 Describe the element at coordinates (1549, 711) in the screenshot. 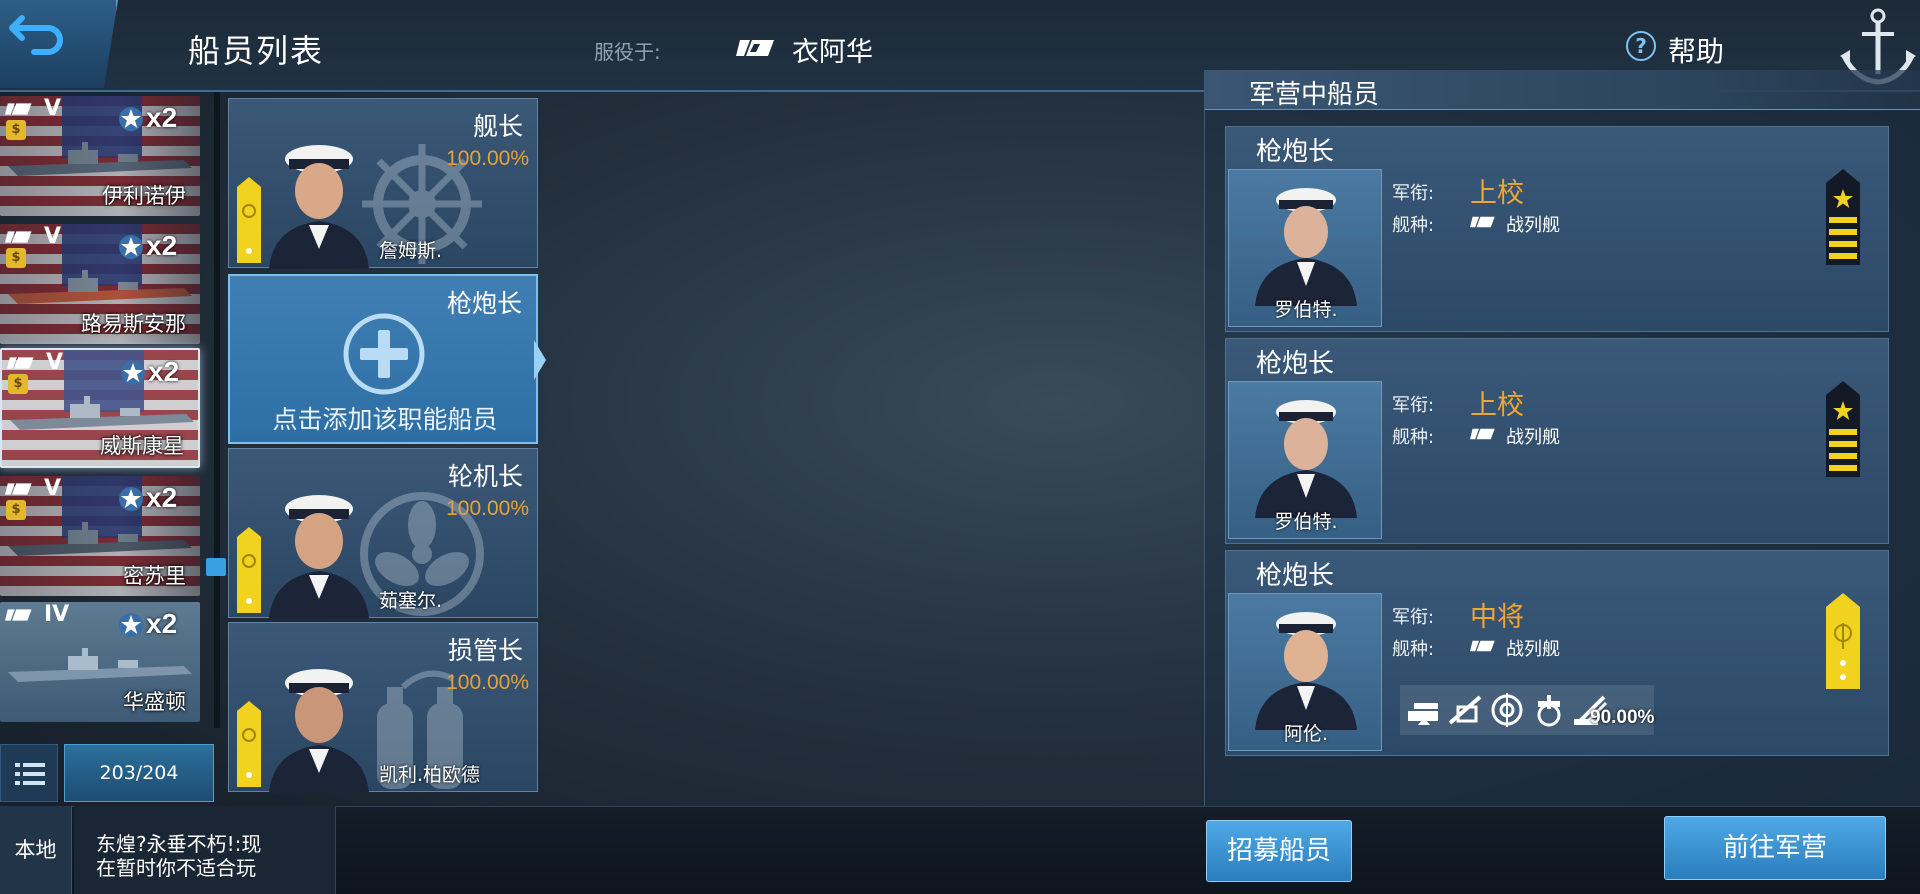

I see `skill-turret-icon` at that location.